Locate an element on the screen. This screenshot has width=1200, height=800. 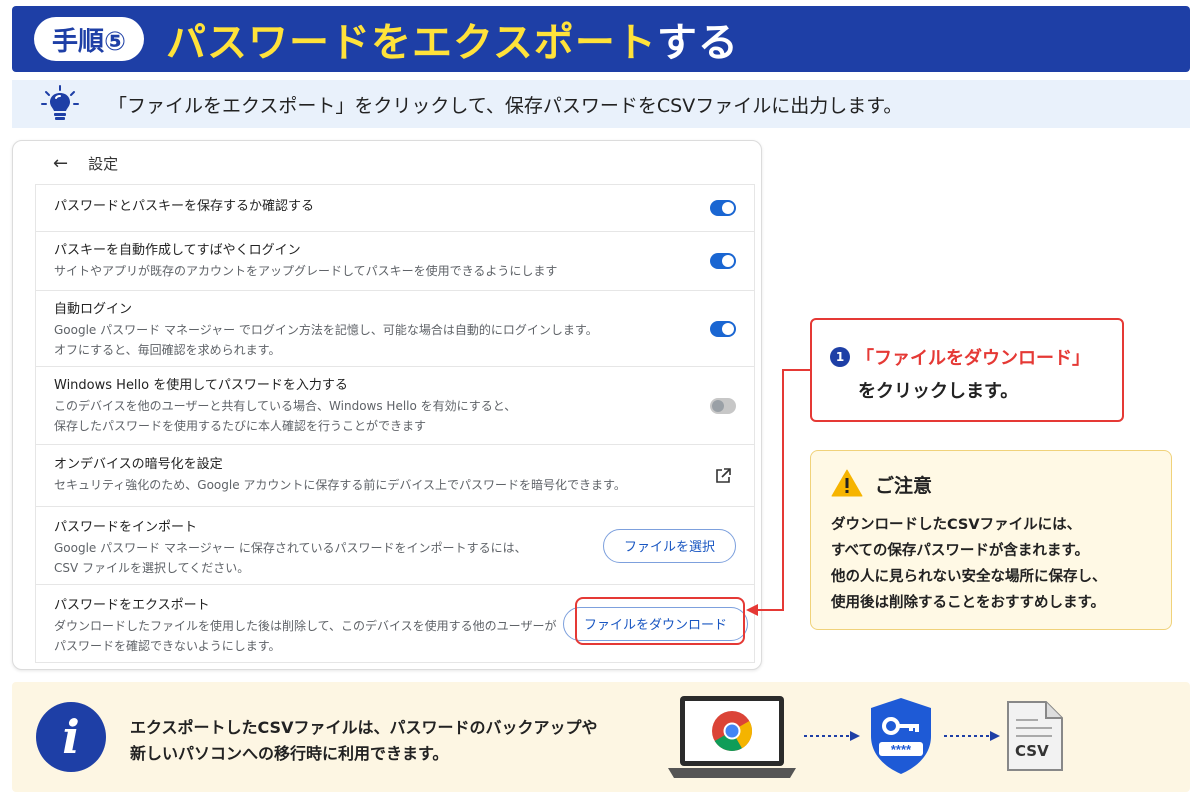
step-callout: 1 「ファイルをダウンロード」 をクリックします。 is located at coordinates (967, 370).